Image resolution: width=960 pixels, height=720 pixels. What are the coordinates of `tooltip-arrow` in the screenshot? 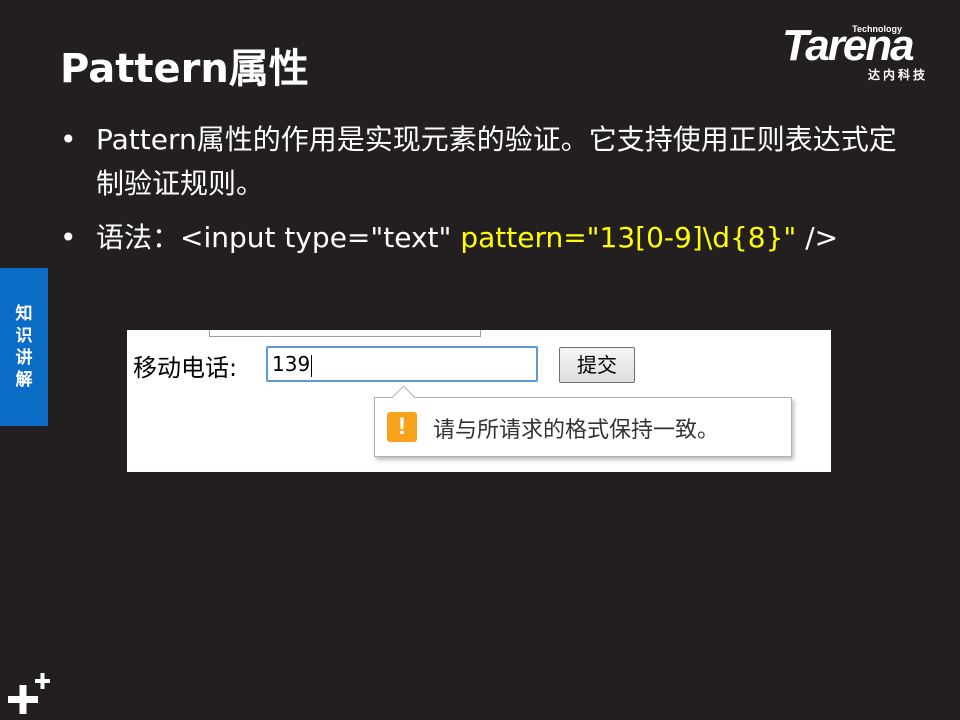 It's located at (403, 397).